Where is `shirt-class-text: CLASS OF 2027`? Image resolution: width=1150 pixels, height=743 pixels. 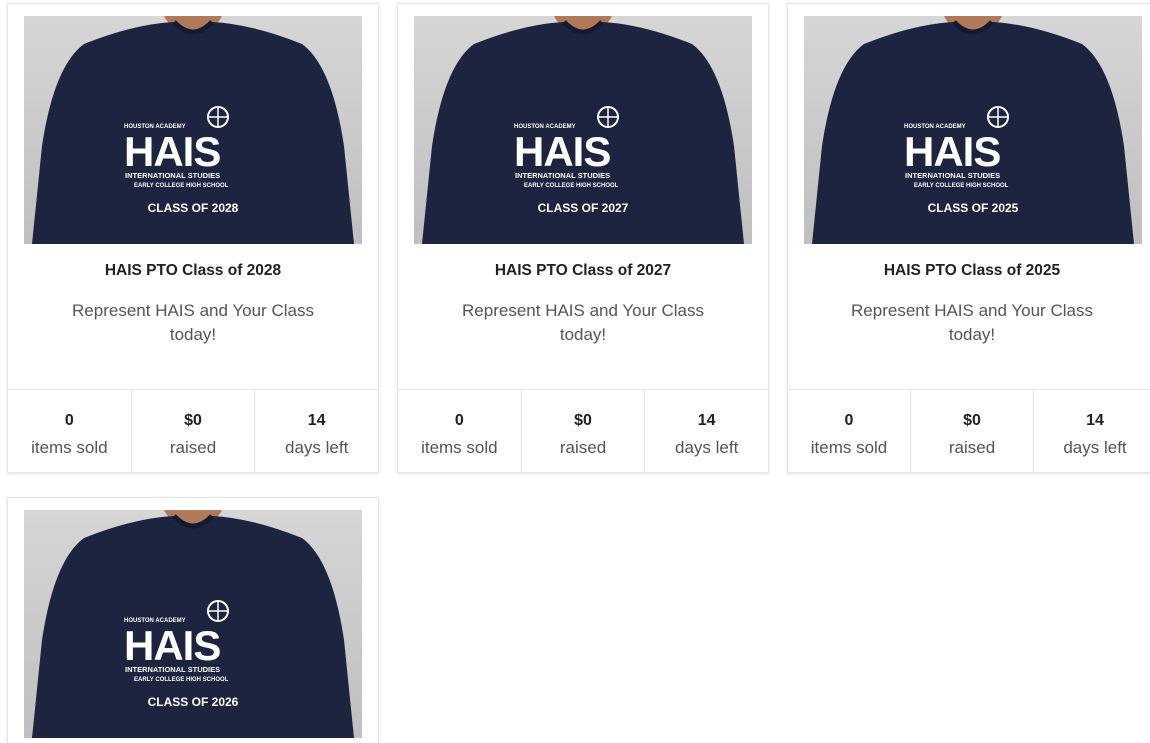
shirt-class-text: CLASS OF 2027 is located at coordinates (583, 208).